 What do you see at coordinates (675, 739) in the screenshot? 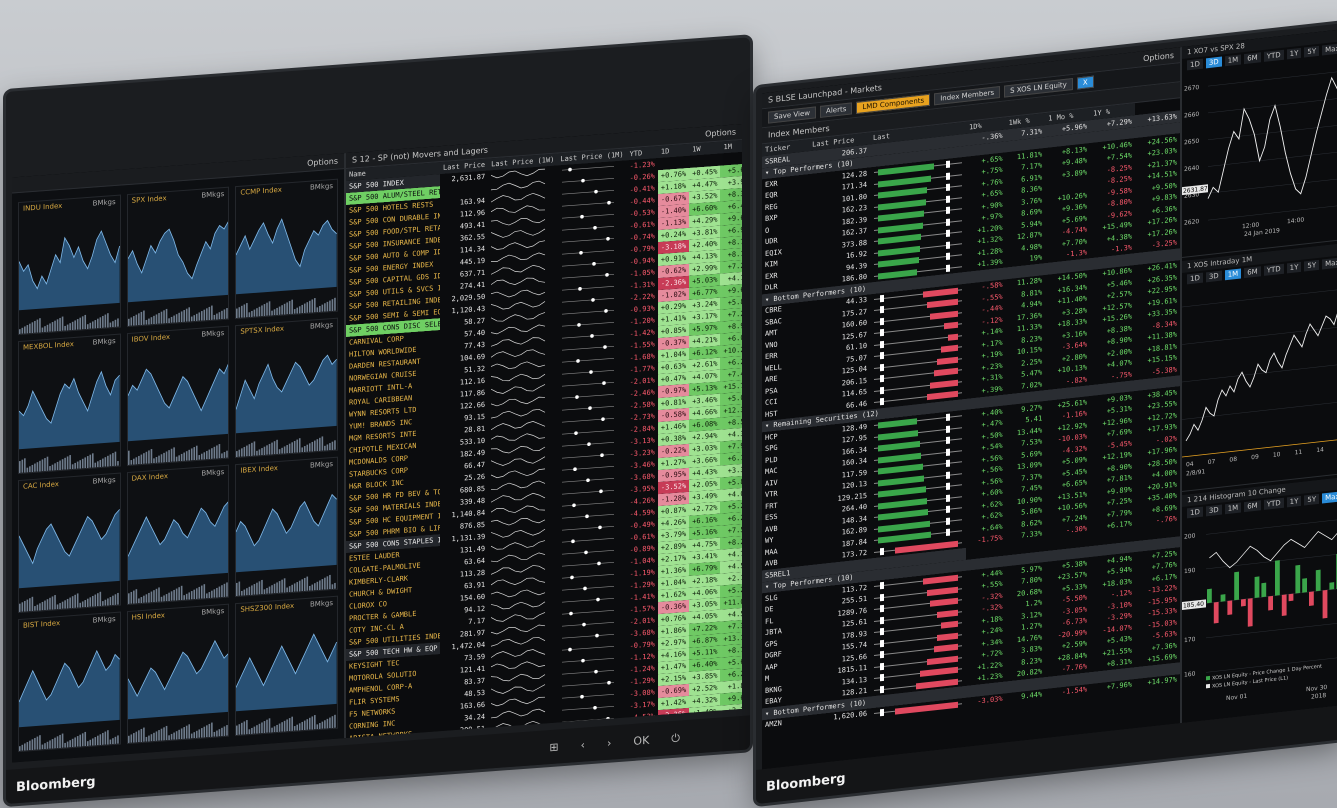
I see `monitor-control-button: ⏻` at bounding box center [675, 739].